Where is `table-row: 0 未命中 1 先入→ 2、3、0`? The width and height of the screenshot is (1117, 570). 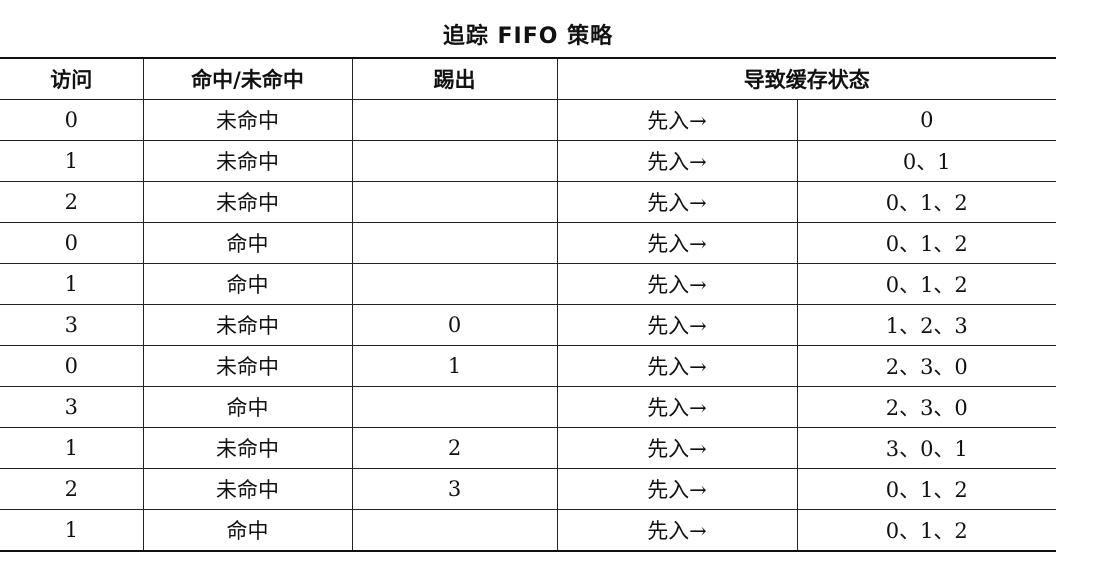 table-row: 0 未命中 1 先入→ 2、3、0 is located at coordinates (528, 366).